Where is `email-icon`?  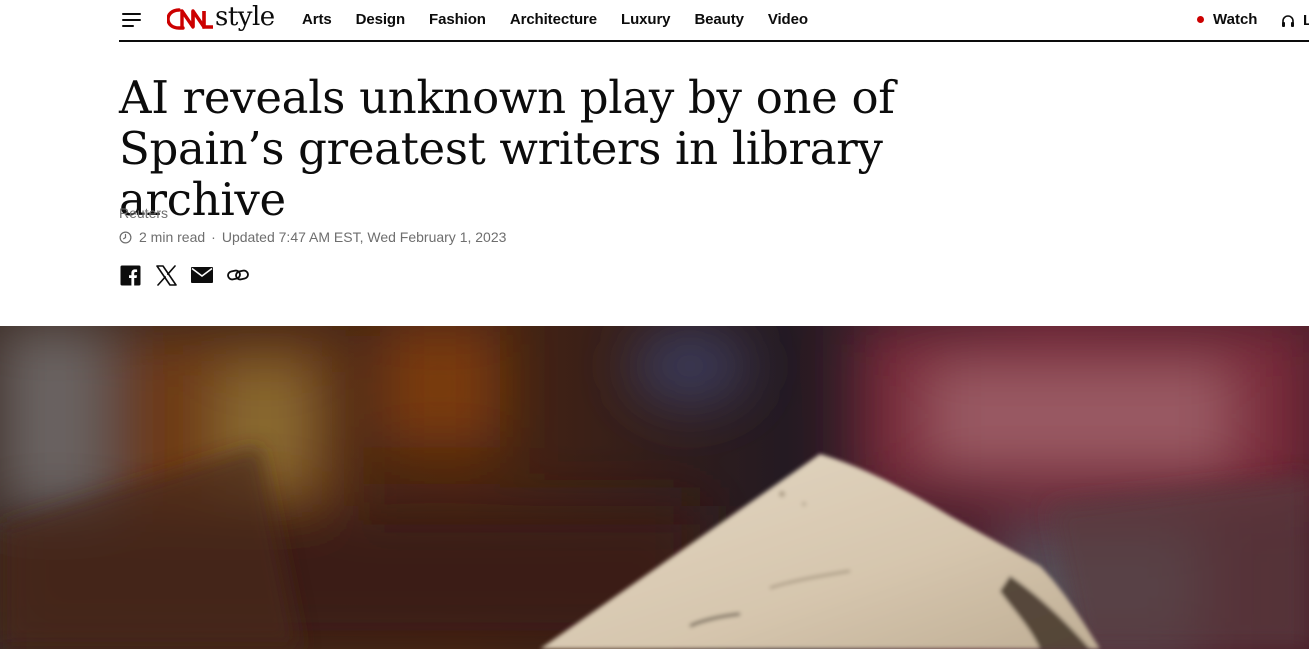
email-icon is located at coordinates (202, 275).